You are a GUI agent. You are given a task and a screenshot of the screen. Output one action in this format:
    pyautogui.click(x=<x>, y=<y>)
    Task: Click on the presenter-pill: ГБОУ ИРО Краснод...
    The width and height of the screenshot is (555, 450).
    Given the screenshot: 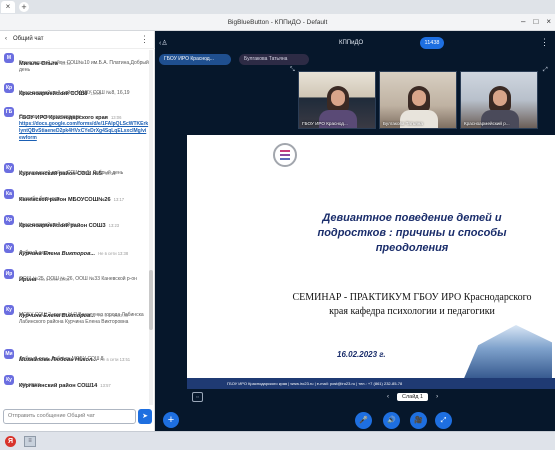 What is the action you would take?
    pyautogui.click(x=195, y=59)
    